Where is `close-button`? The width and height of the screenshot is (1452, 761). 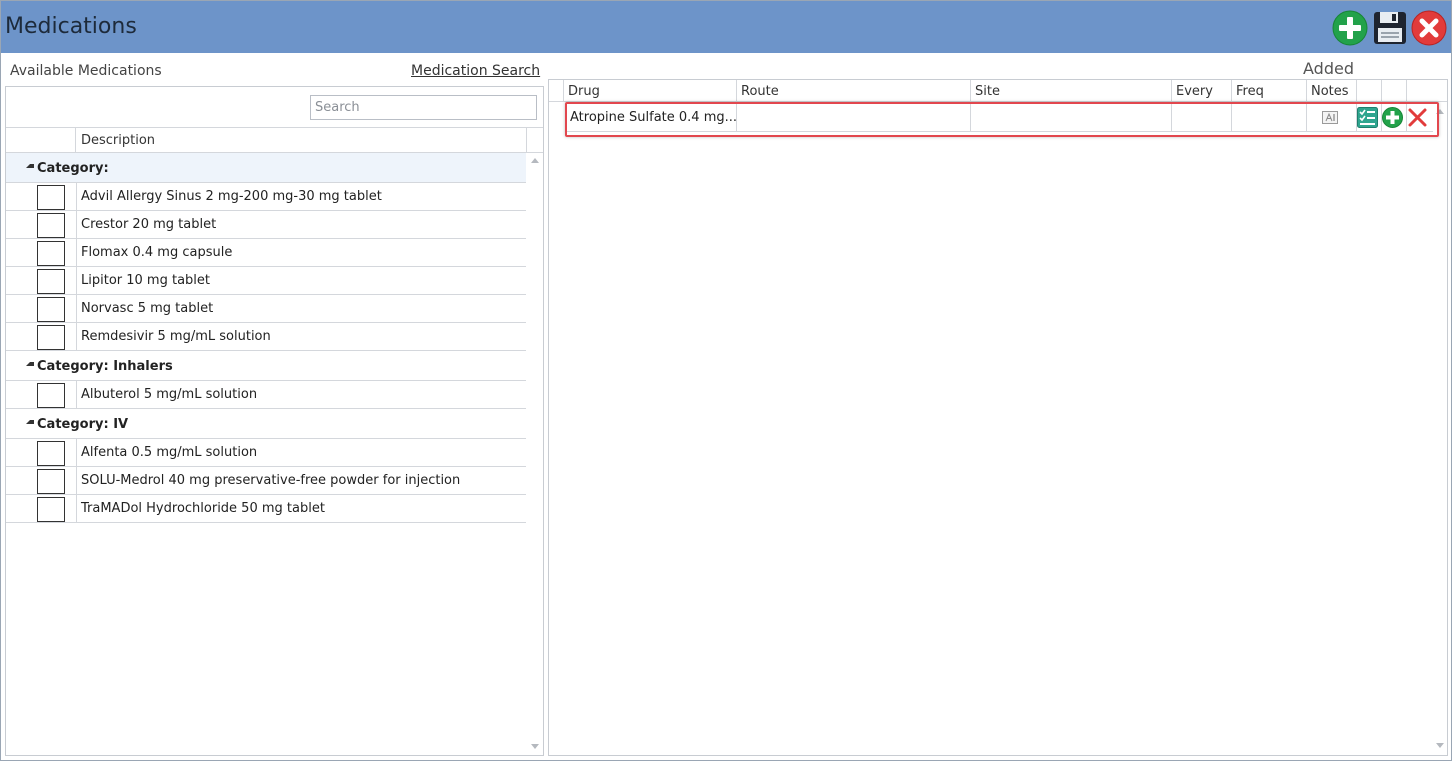 close-button is located at coordinates (1429, 28).